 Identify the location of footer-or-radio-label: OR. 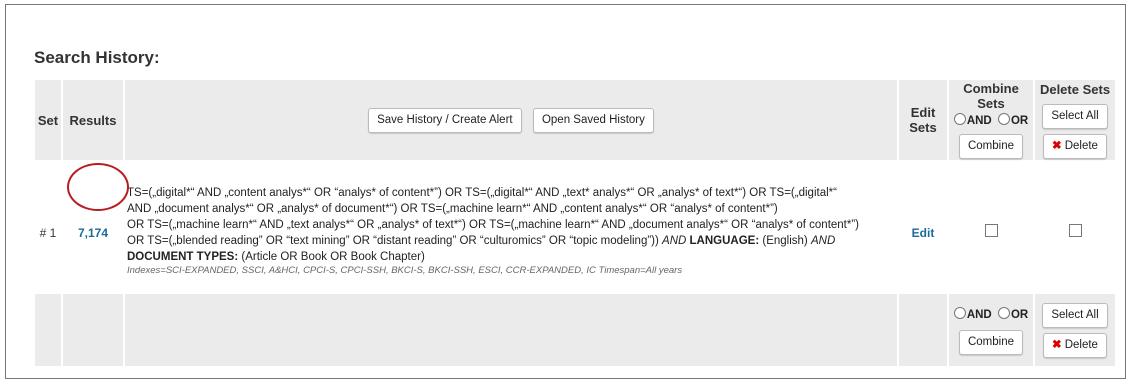
(1019, 315).